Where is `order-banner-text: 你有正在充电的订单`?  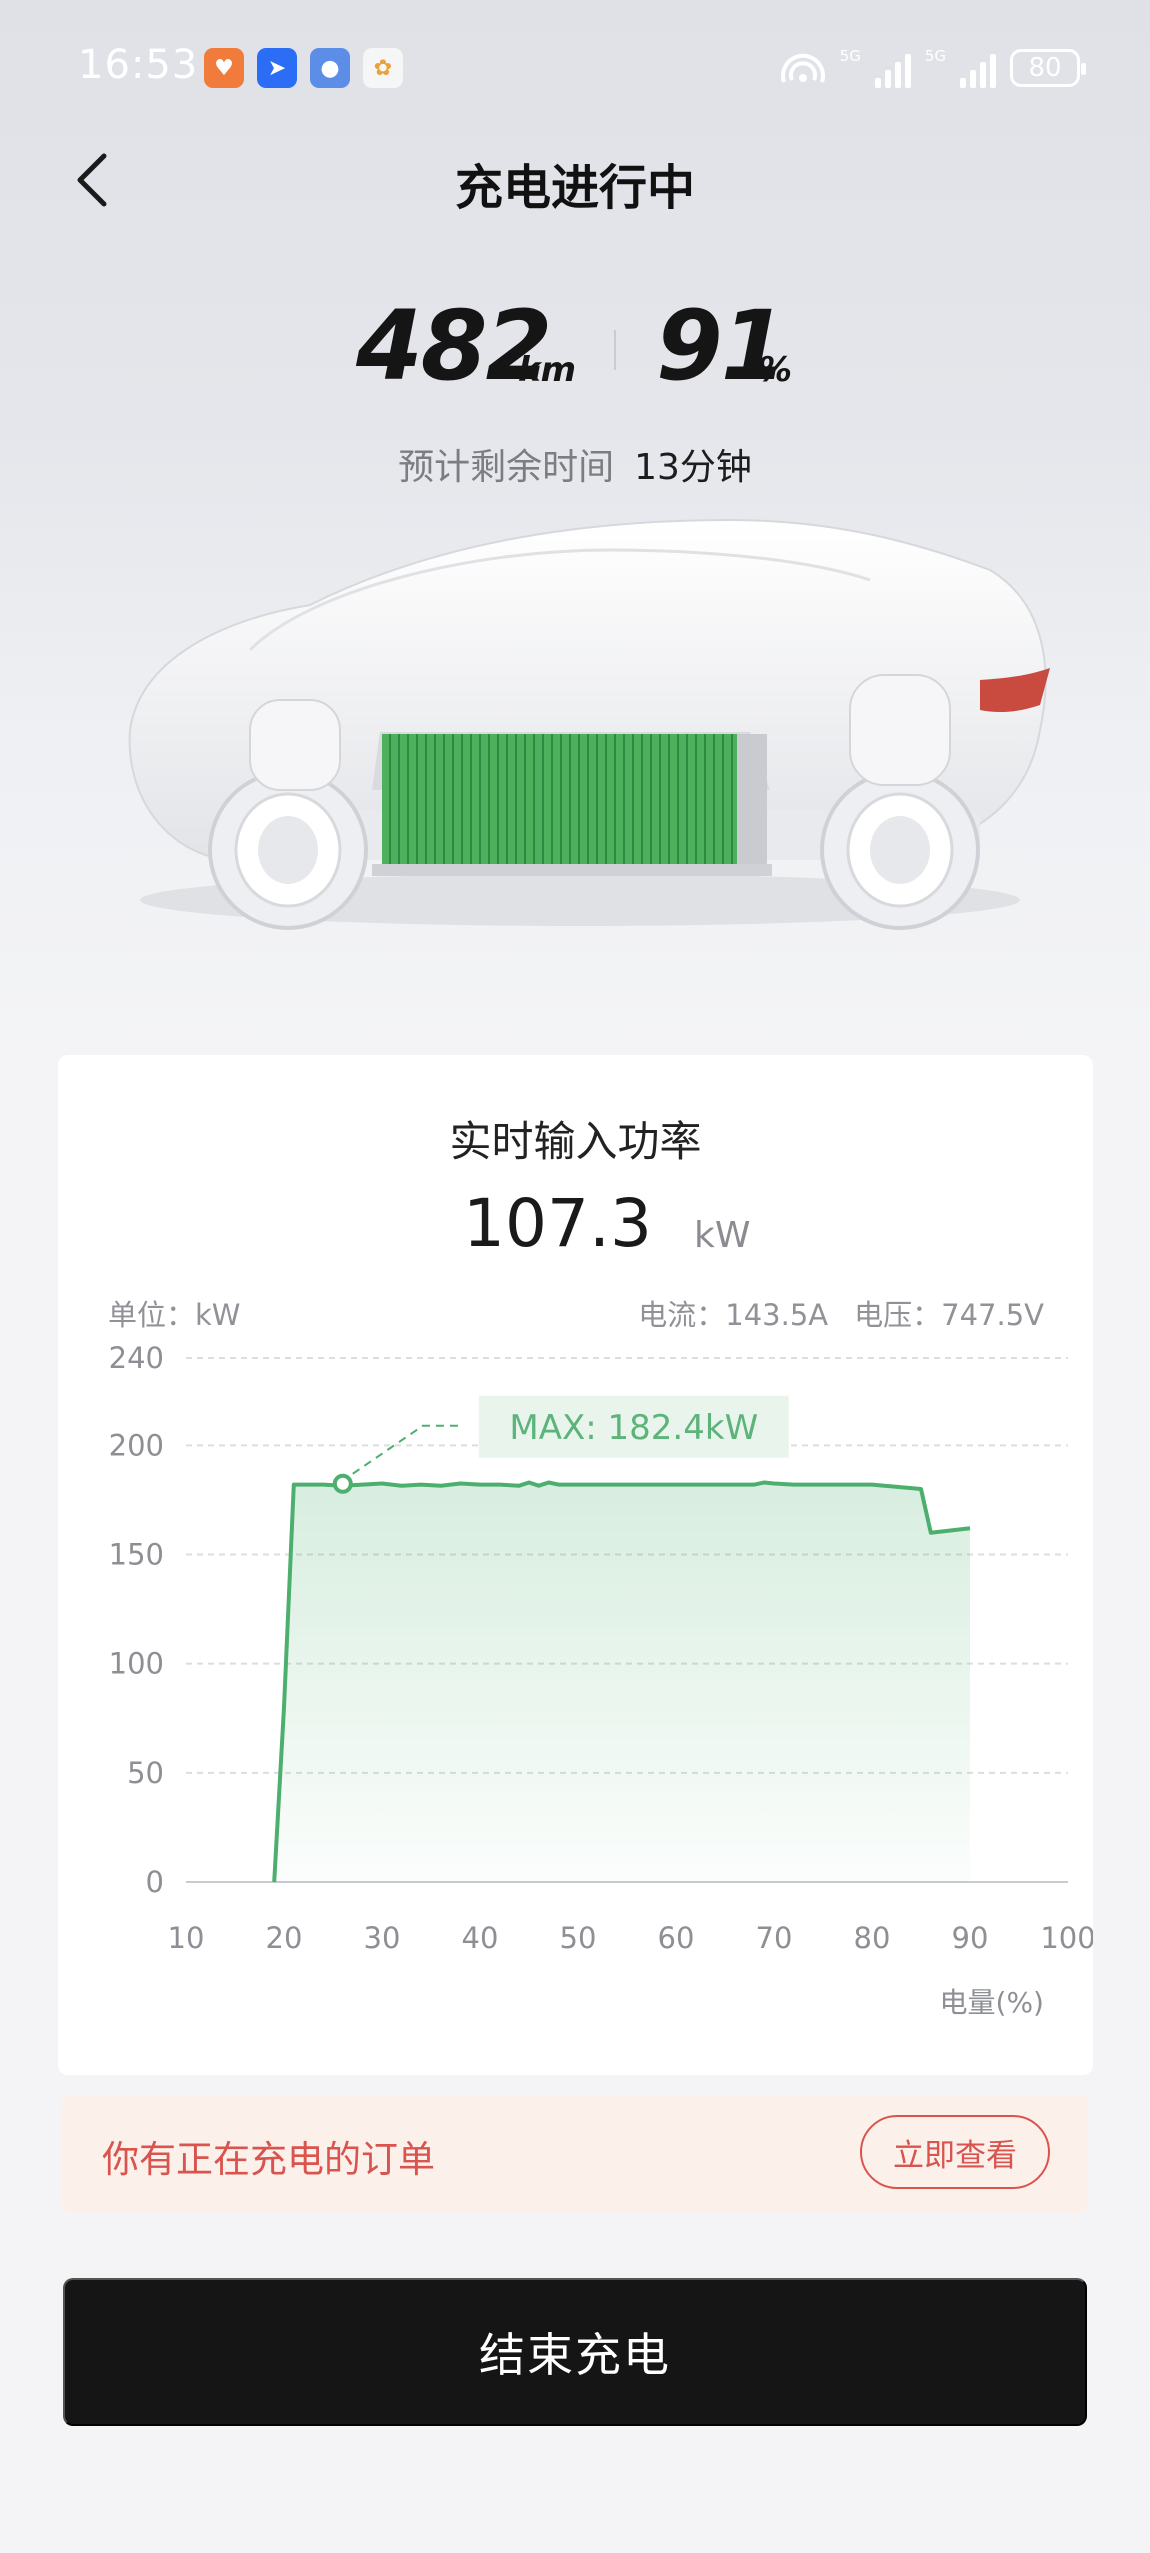
order-banner-text: 你有正在充电的订单 is located at coordinates (268, 2159).